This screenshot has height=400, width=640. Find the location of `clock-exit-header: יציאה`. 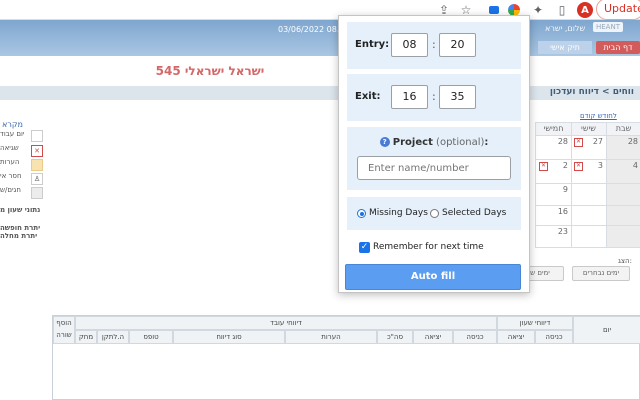

clock-exit-header: יציאה is located at coordinates (516, 337).